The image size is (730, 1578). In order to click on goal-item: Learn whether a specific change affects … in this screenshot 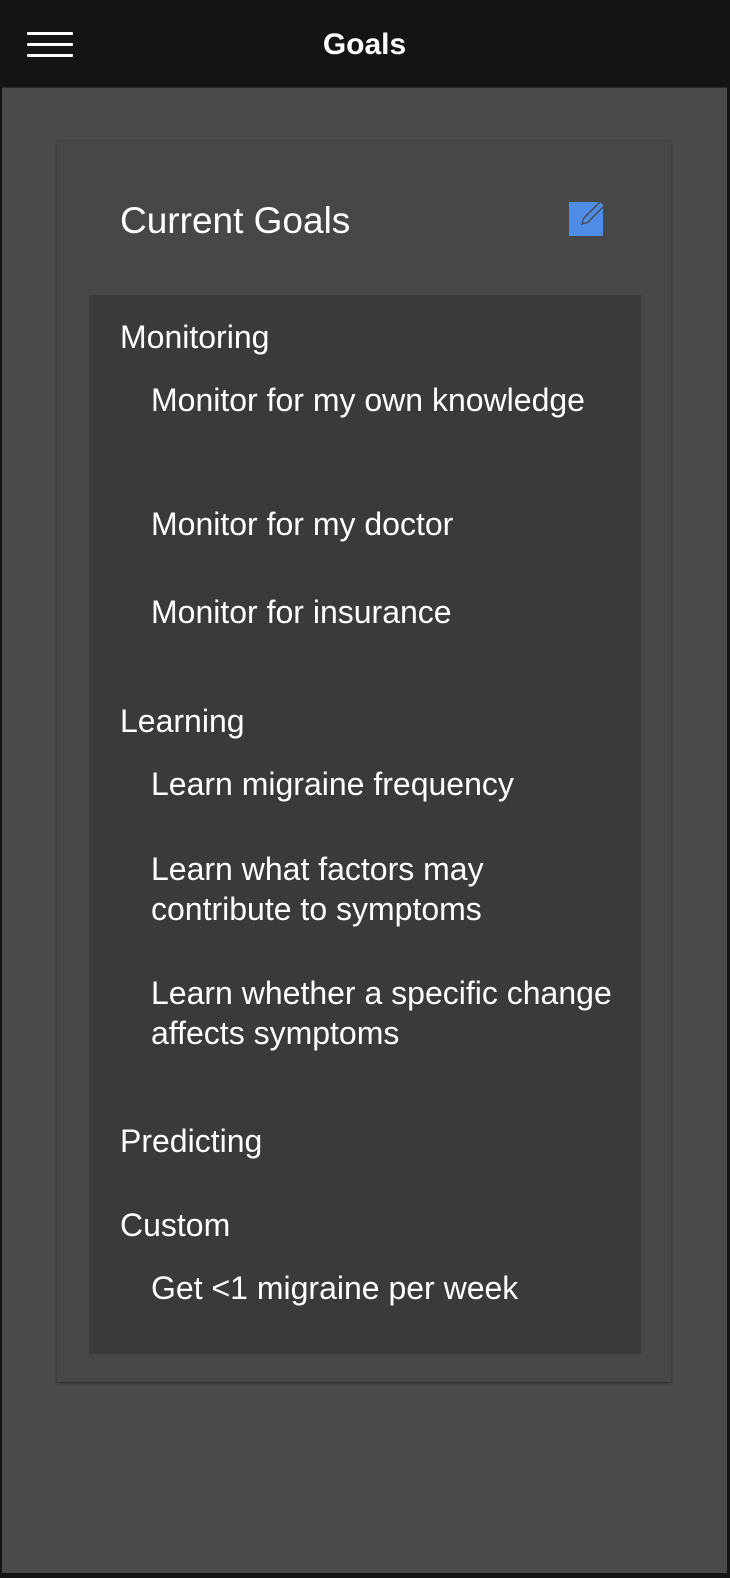, I will do `click(386, 1013)`.